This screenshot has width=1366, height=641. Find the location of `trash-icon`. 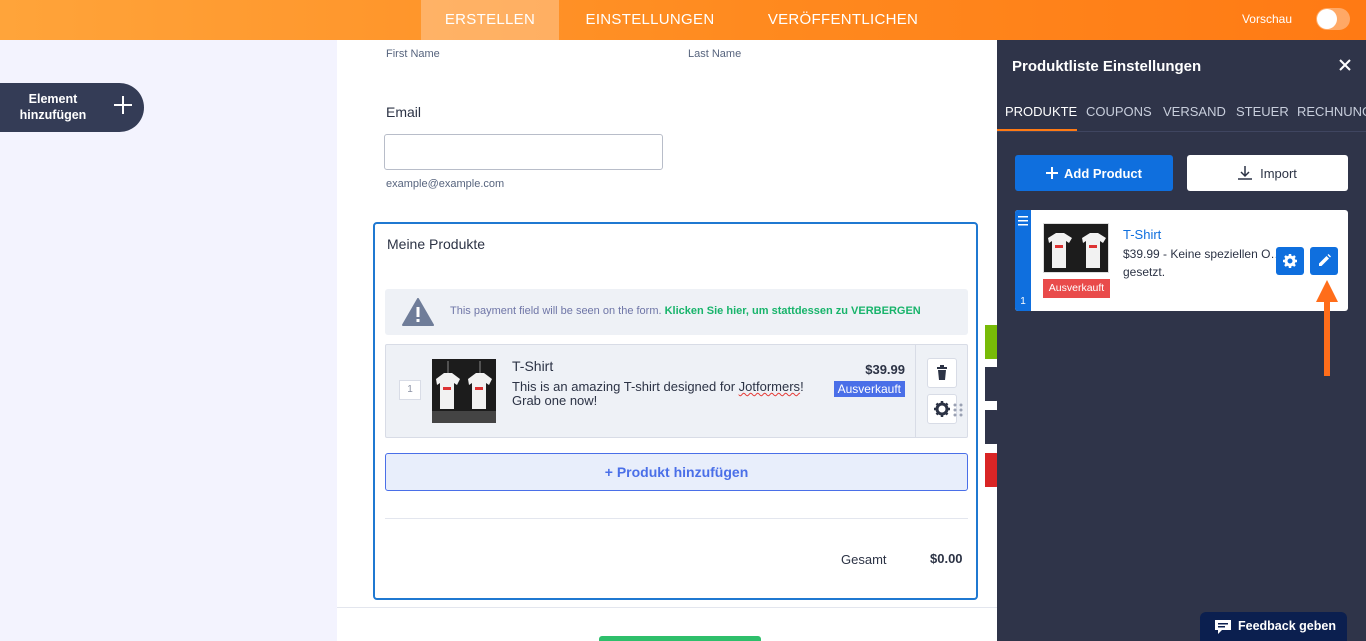

trash-icon is located at coordinates (942, 372).